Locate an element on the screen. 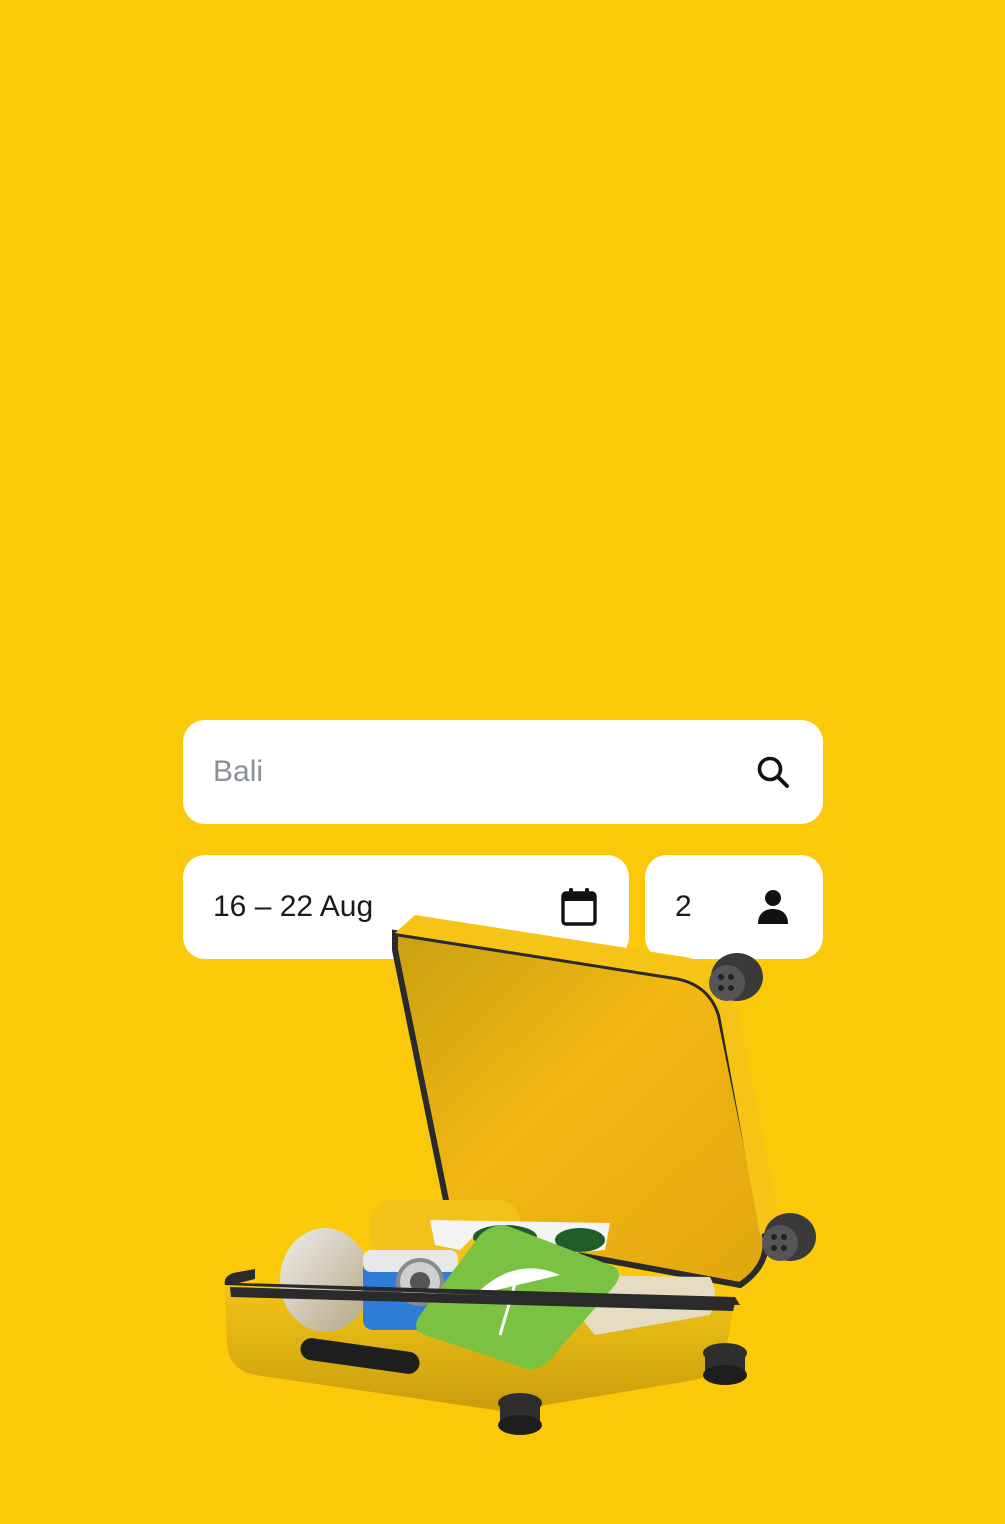  search-icon is located at coordinates (773, 772).